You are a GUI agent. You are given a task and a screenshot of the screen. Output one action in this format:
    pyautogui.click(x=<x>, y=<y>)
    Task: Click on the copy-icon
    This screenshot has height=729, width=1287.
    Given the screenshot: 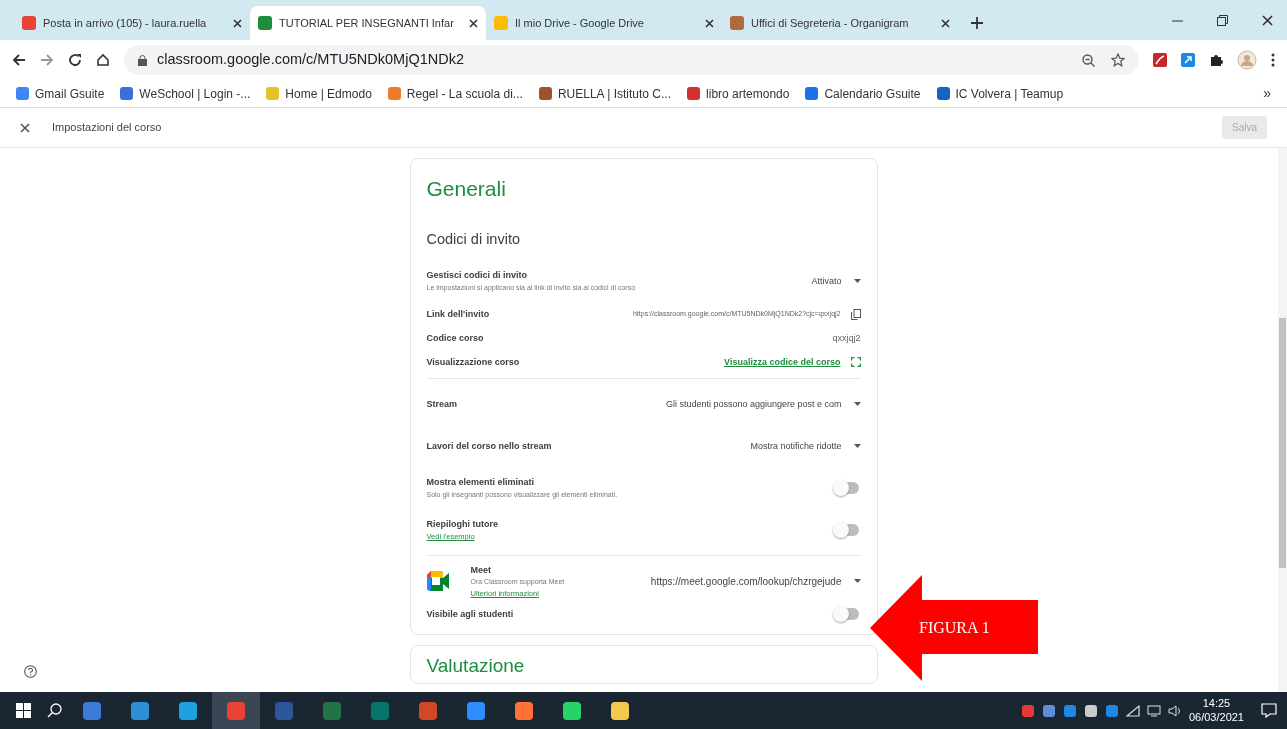 What is the action you would take?
    pyautogui.click(x=855, y=314)
    